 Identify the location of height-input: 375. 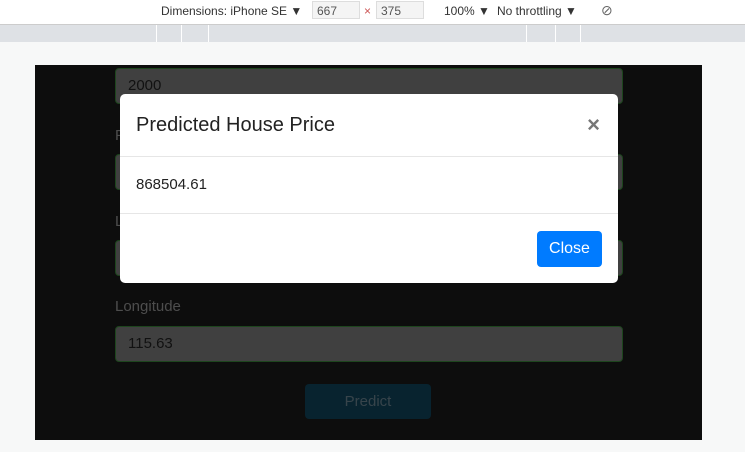
(400, 10).